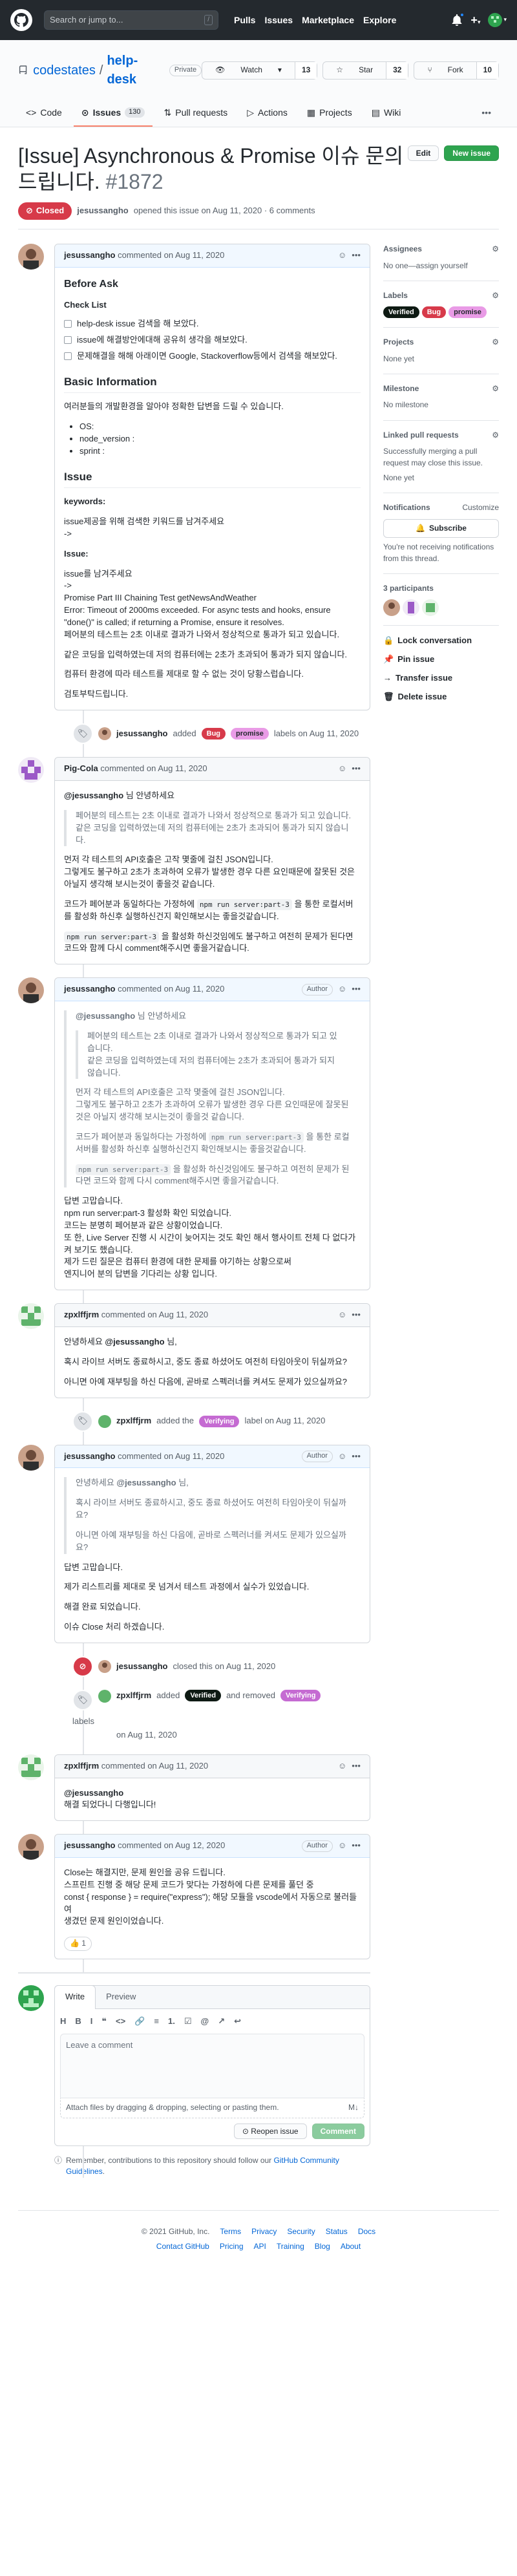 The height and width of the screenshot is (2576, 517). I want to click on repo-name-link: help-desk, so click(135, 70).